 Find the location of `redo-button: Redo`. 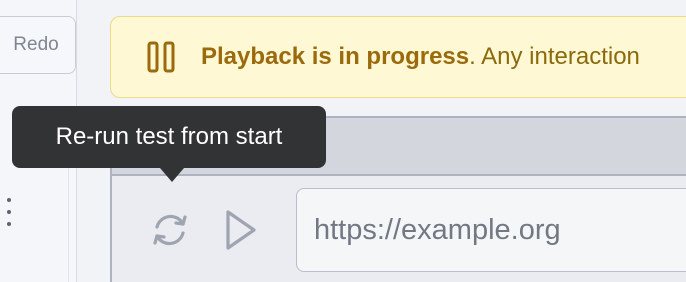

redo-button: Redo is located at coordinates (38, 45).